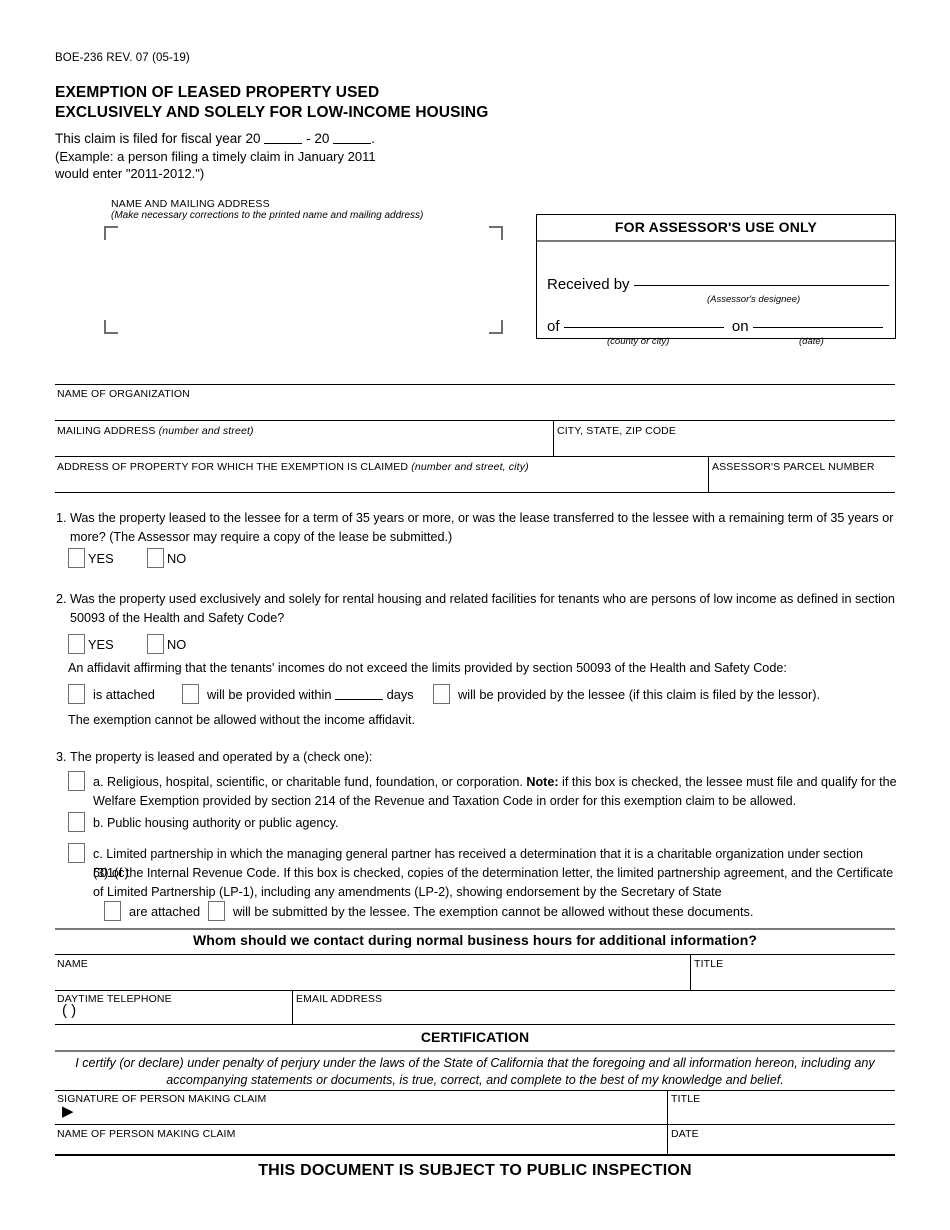 The height and width of the screenshot is (1230, 950). I want to click on affidavit-days-label: days, so click(400, 694).